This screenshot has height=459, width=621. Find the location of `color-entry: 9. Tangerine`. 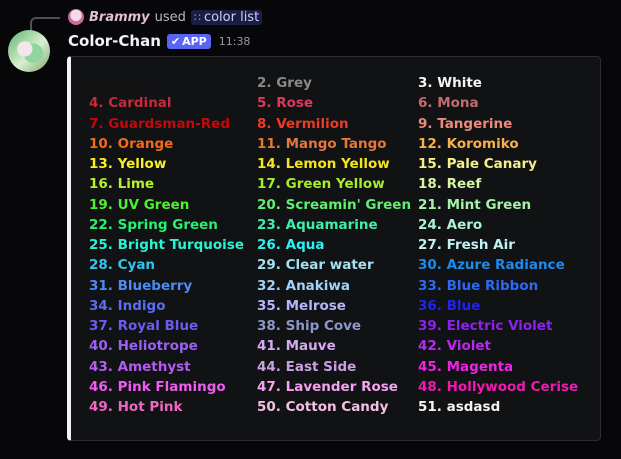

color-entry: 9. Tangerine is located at coordinates (465, 123).